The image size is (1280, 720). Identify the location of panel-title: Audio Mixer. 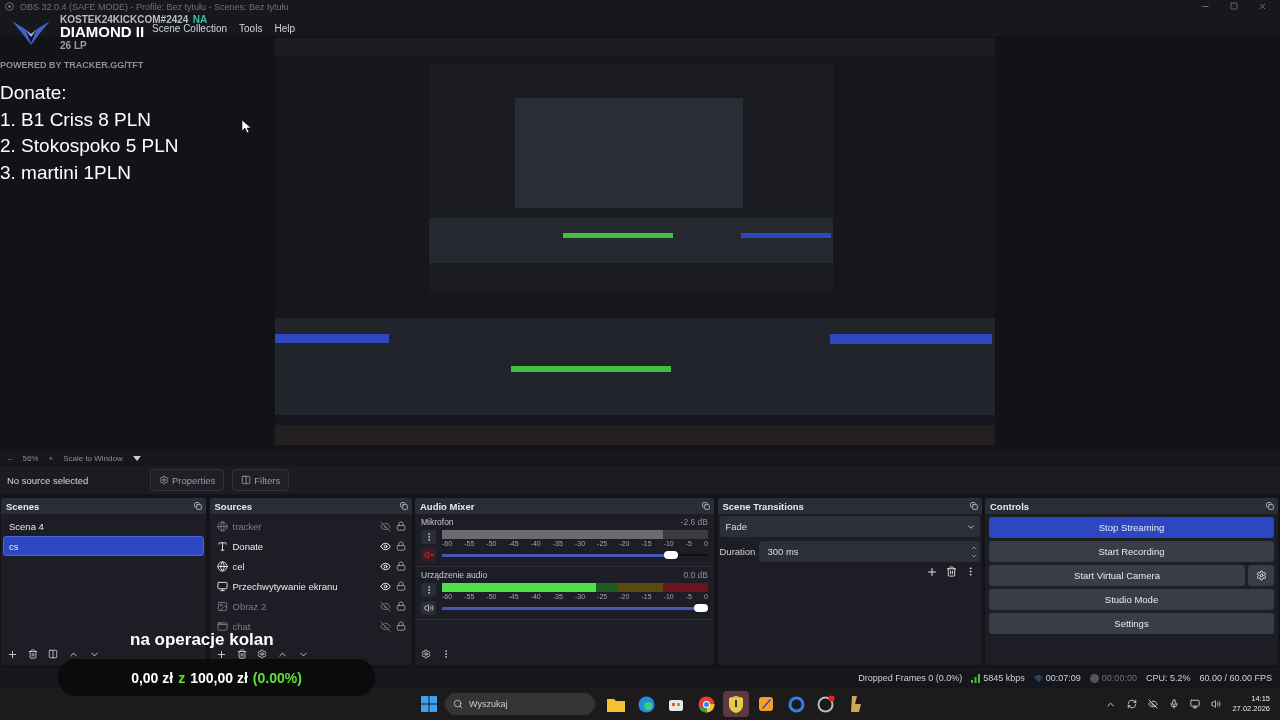
(447, 506).